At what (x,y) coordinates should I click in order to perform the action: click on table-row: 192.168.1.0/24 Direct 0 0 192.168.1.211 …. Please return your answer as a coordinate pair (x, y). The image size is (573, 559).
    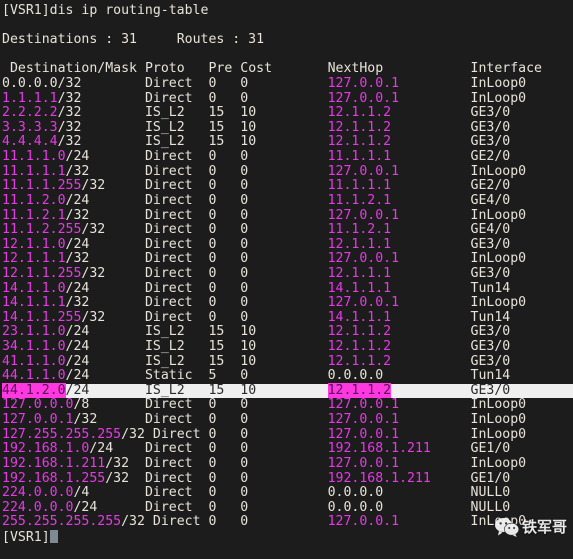
    Looking at the image, I should click on (287, 449).